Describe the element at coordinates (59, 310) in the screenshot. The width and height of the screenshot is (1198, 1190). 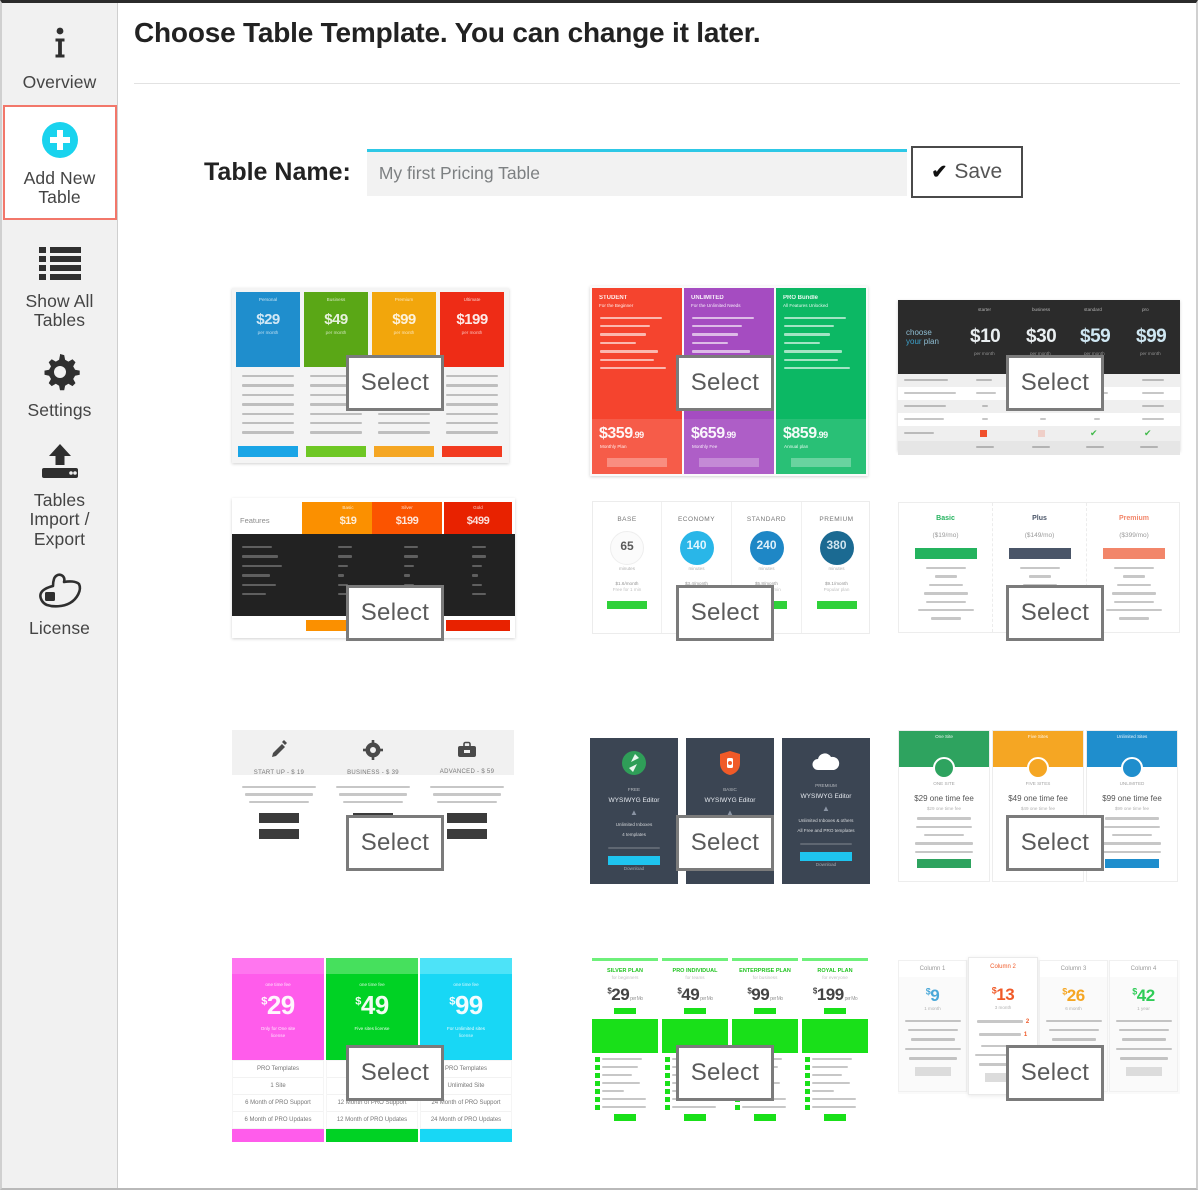
I see `sidebar-item-label: Show All Tables` at that location.